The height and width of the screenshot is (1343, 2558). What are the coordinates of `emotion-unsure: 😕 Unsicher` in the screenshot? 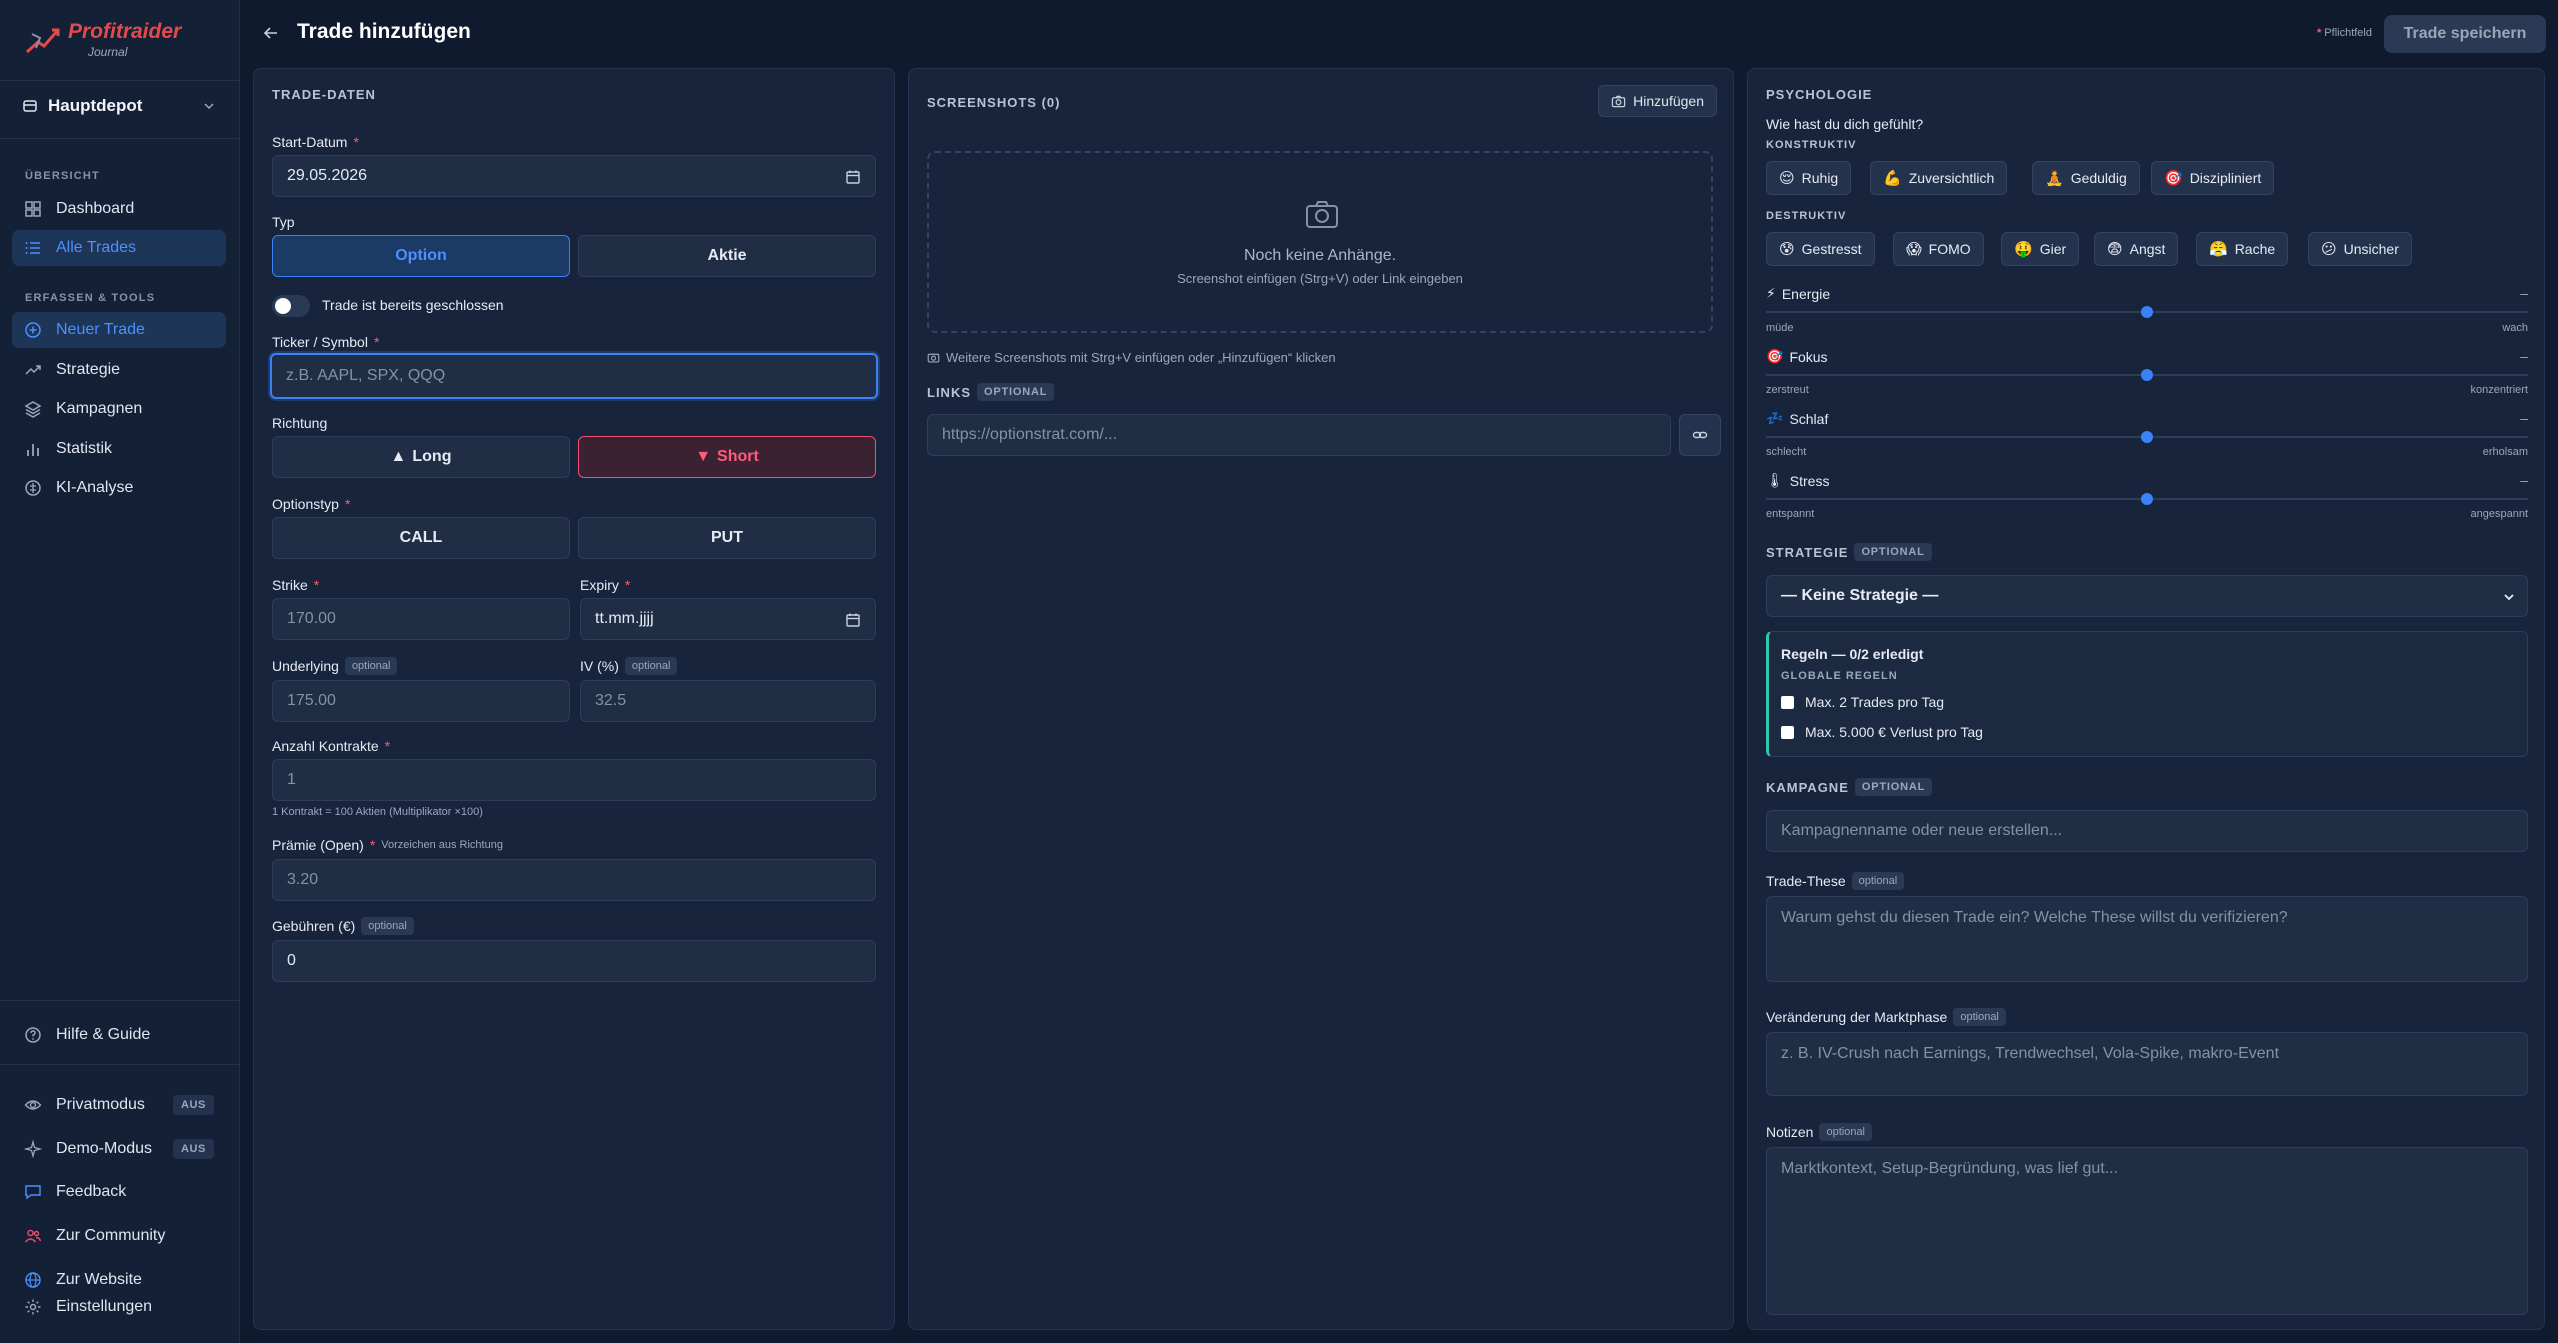 It's located at (2360, 249).